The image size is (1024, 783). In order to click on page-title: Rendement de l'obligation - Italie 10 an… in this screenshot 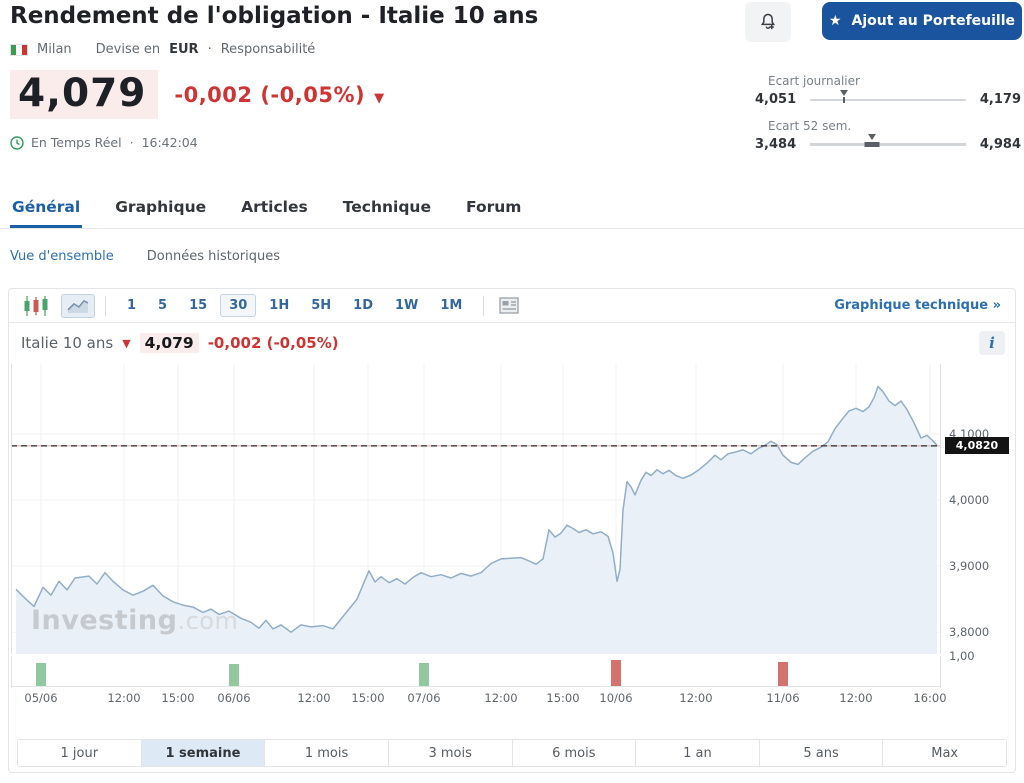, I will do `click(274, 16)`.